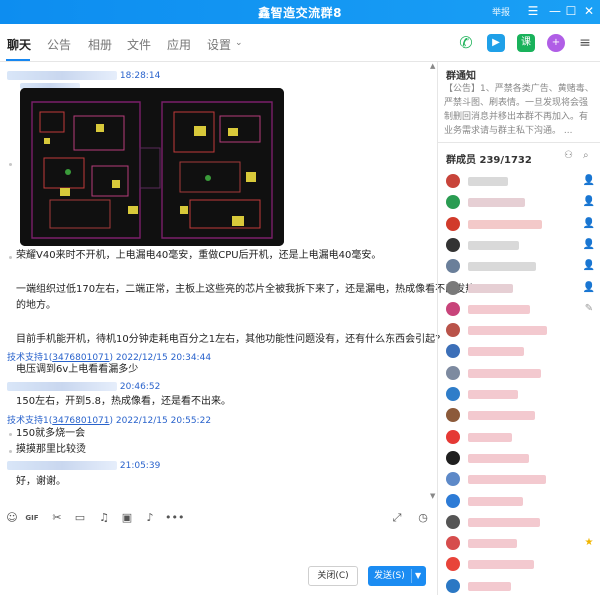 Image resolution: width=600 pixels, height=597 pixels. I want to click on scroll-down-icon: ▼, so click(432, 496).